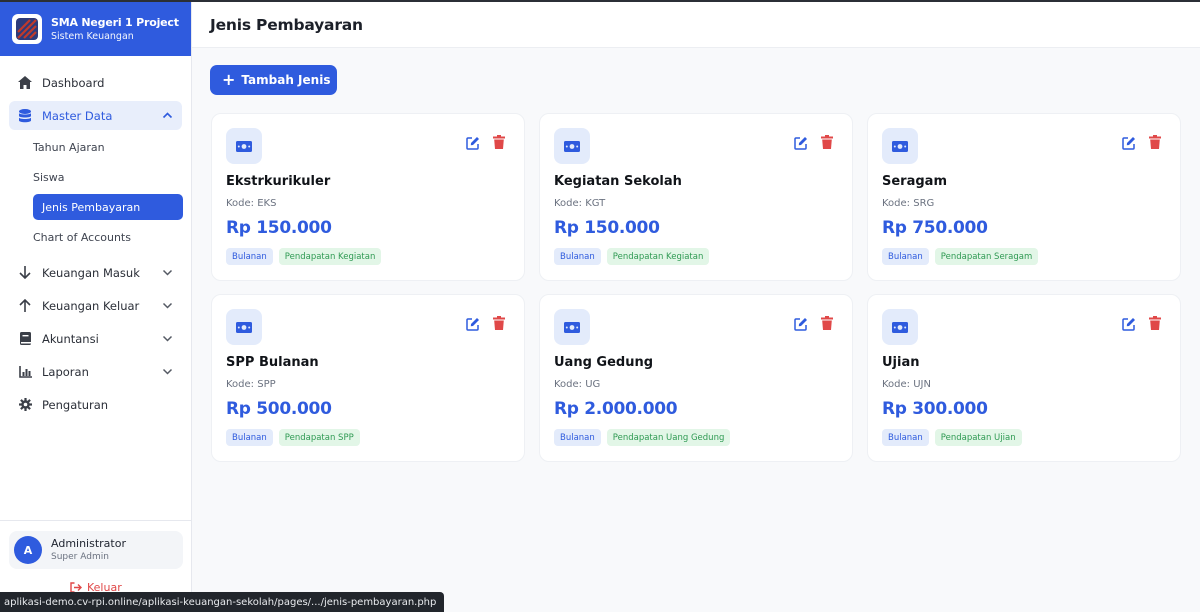  What do you see at coordinates (95, 371) in the screenshot?
I see `sidebar-item-laporan: Laporan` at bounding box center [95, 371].